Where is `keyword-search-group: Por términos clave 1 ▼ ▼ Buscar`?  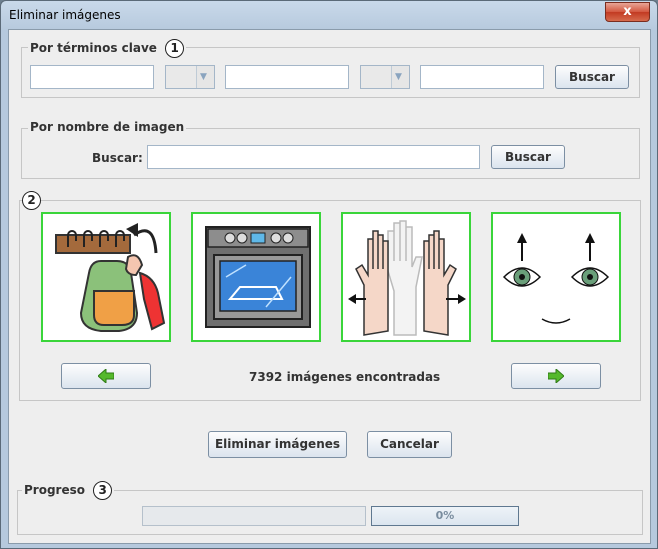 keyword-search-group: Por términos clave 1 ▼ ▼ Buscar is located at coordinates (330, 68).